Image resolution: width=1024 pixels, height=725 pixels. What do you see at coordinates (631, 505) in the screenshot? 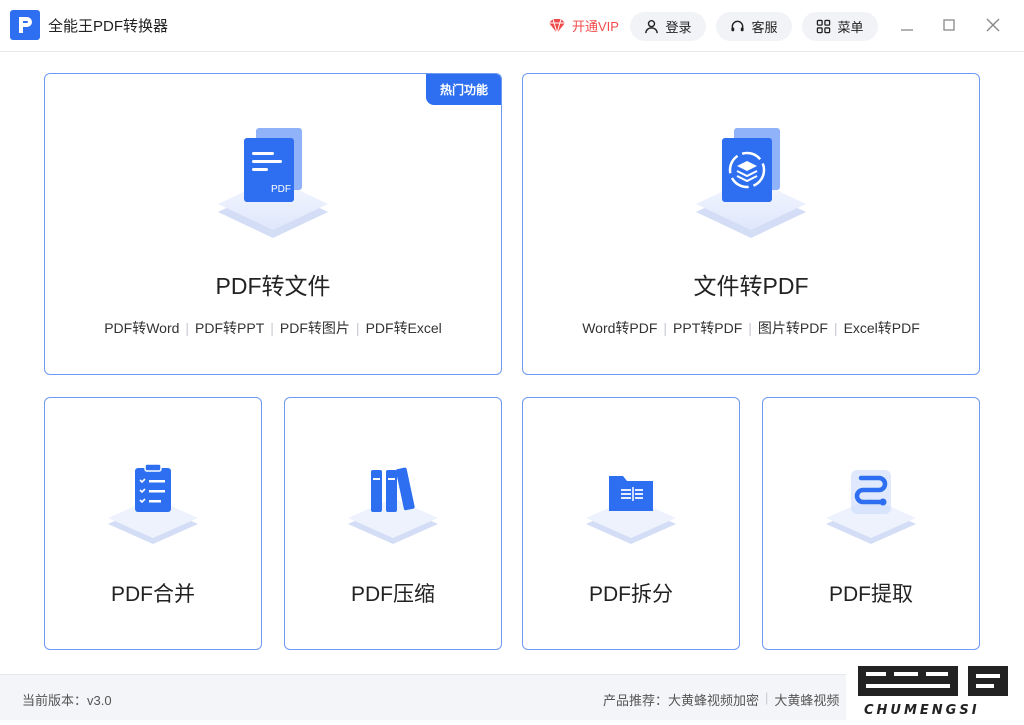
I see `split-folder-icon` at bounding box center [631, 505].